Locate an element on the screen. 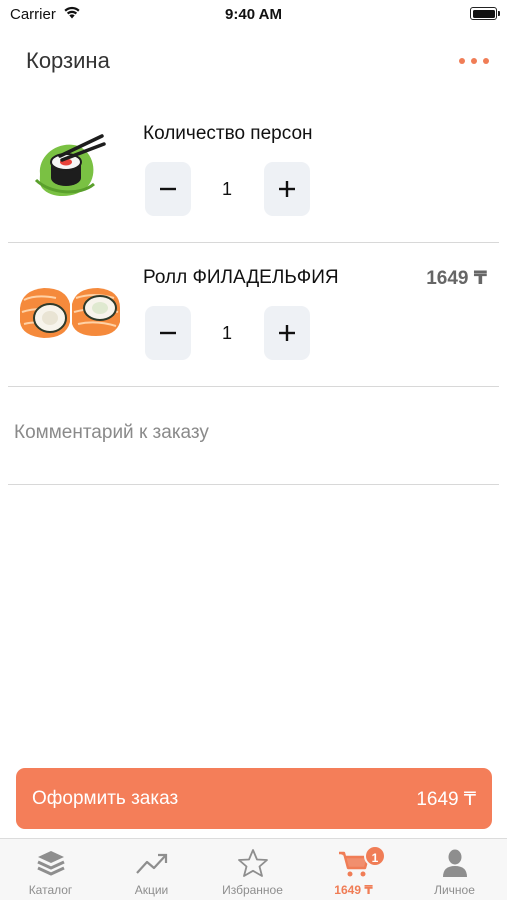 The height and width of the screenshot is (900, 507). more-options-button is located at coordinates (474, 61).